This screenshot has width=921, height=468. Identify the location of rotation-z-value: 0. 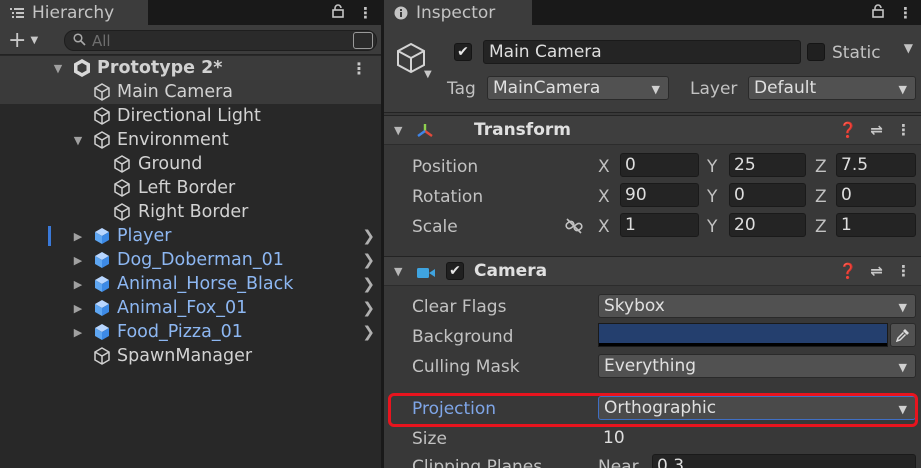
(846, 195).